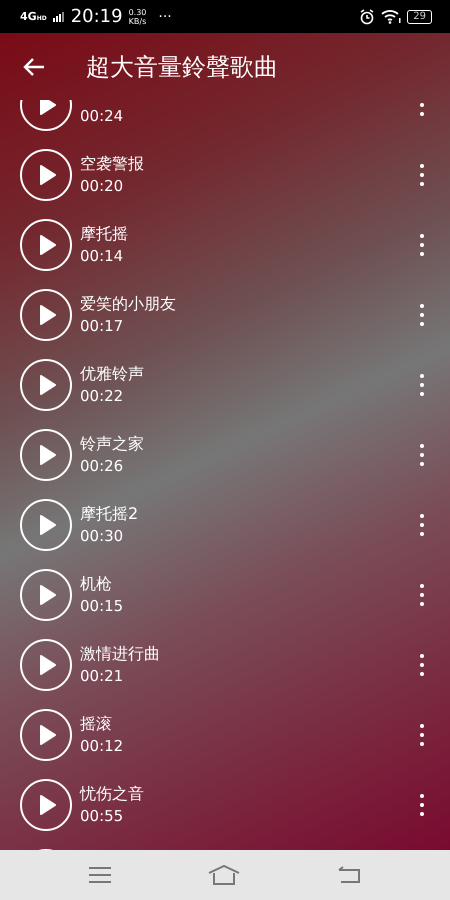  What do you see at coordinates (102, 116) in the screenshot?
I see `track-duration: 00:24` at bounding box center [102, 116].